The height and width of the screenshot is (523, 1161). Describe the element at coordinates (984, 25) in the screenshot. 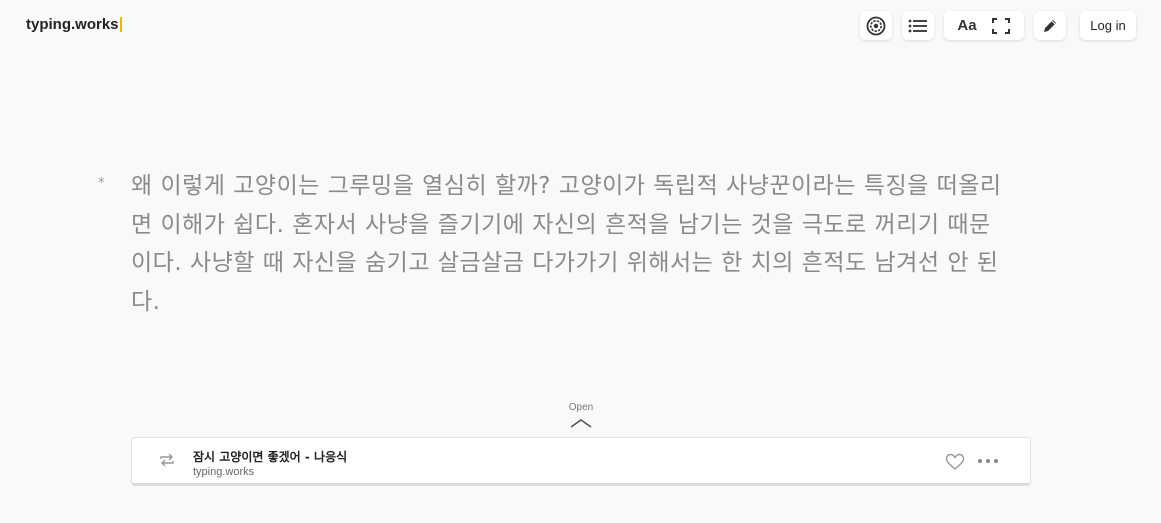

I see `view-options-group: Aa` at that location.